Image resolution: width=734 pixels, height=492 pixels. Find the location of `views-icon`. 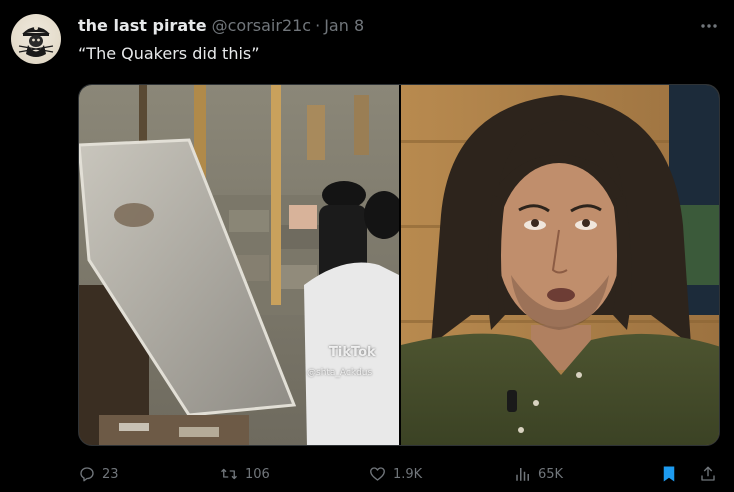

views-icon is located at coordinates (522, 474).